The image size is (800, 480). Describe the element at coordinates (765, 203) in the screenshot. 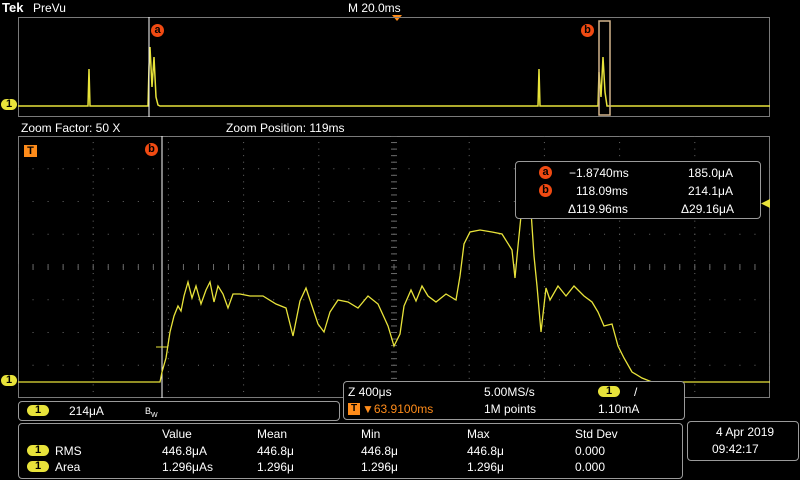

I see `readout-pointer-icon` at that location.